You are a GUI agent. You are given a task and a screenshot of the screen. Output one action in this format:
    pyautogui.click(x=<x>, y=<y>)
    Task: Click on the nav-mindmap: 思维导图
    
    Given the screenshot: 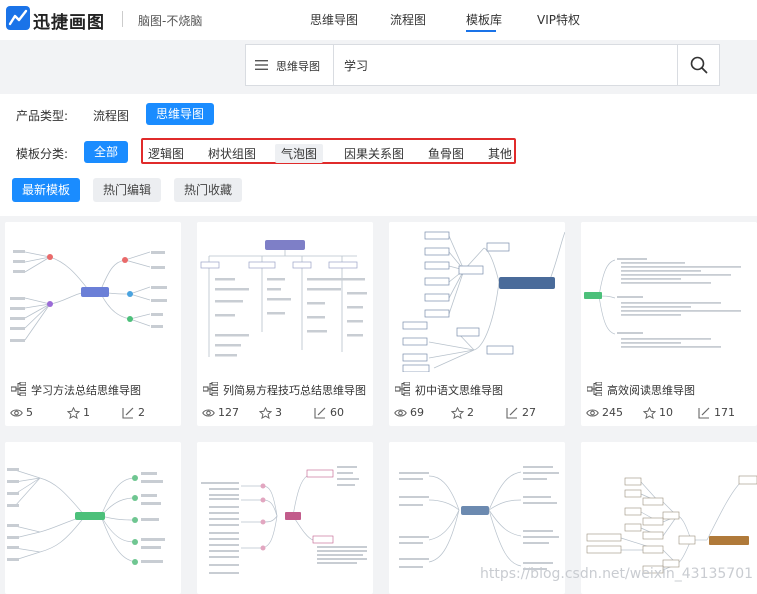 What is the action you would take?
    pyautogui.click(x=334, y=19)
    